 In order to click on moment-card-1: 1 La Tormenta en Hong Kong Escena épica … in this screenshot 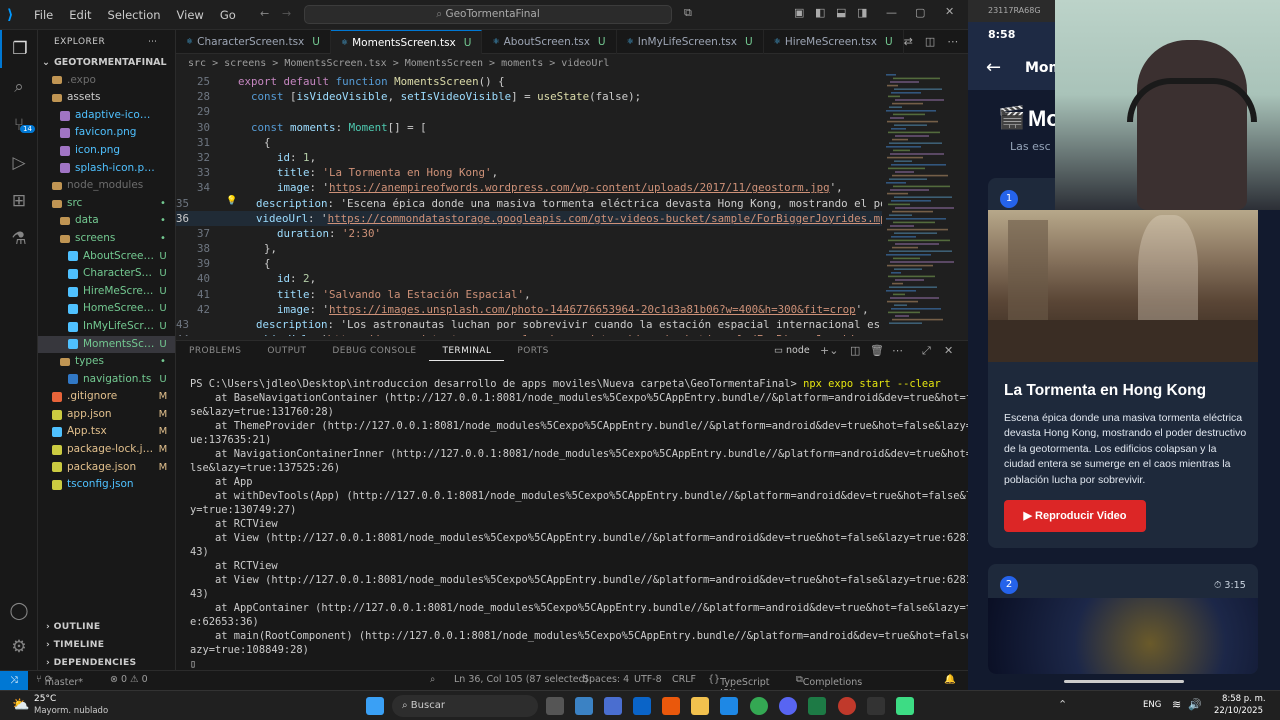, I will do `click(1123, 363)`.